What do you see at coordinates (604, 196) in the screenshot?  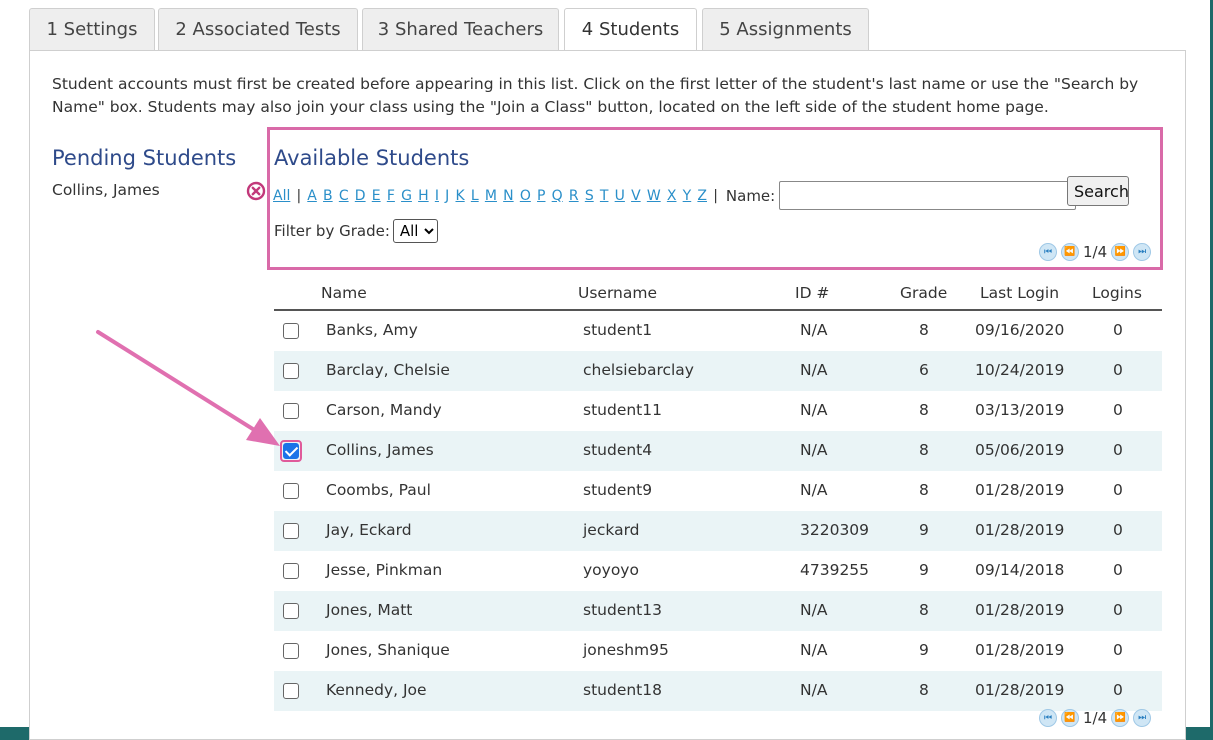 I see `letter-link-t: T` at bounding box center [604, 196].